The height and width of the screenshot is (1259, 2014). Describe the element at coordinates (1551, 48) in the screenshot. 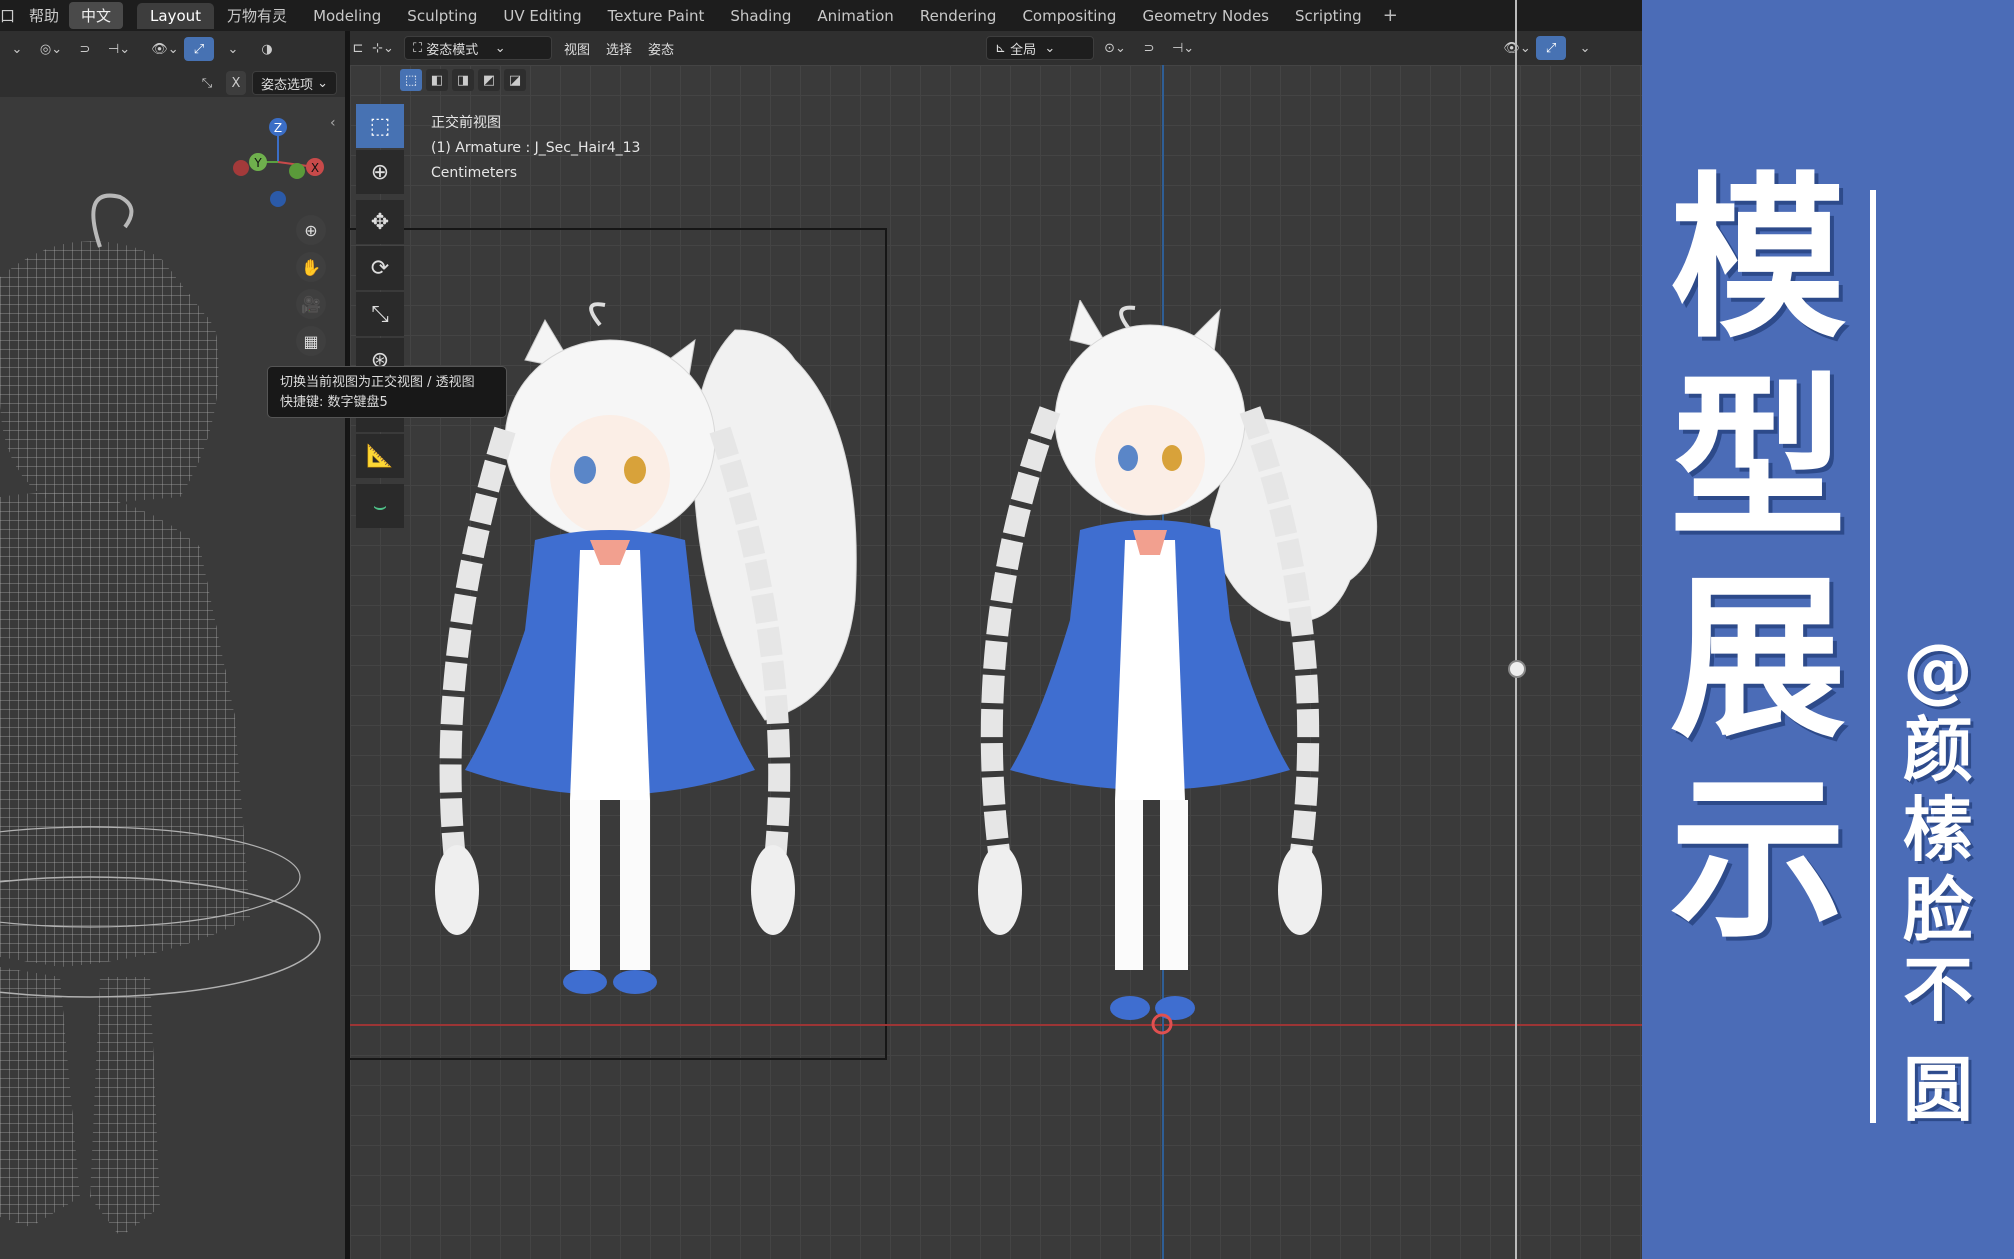

I see `right-gizmo-icon: ⤢` at that location.